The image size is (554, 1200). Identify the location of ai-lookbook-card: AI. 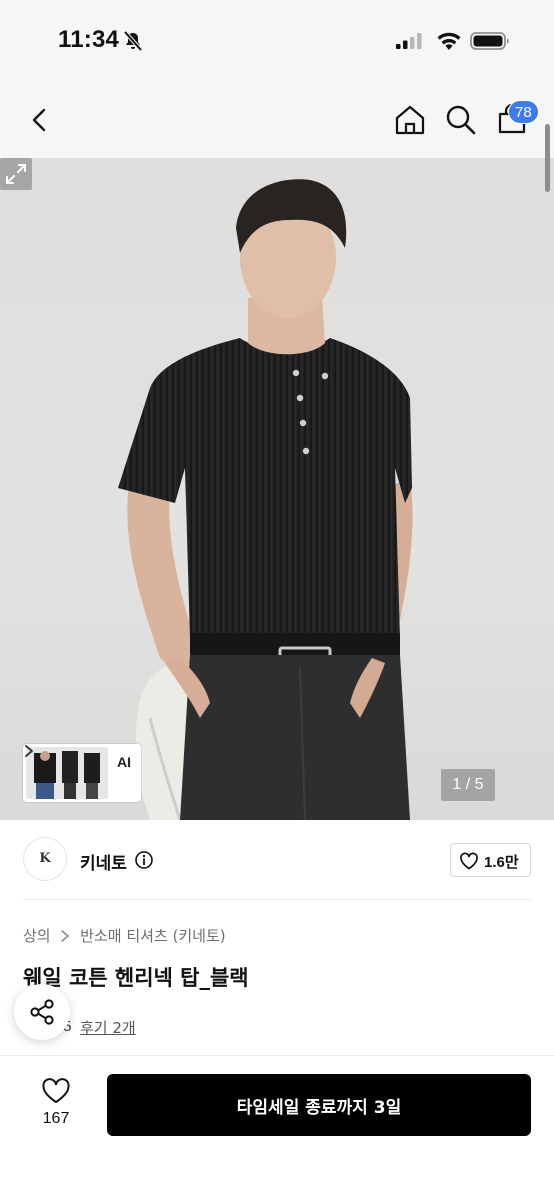
(82, 773).